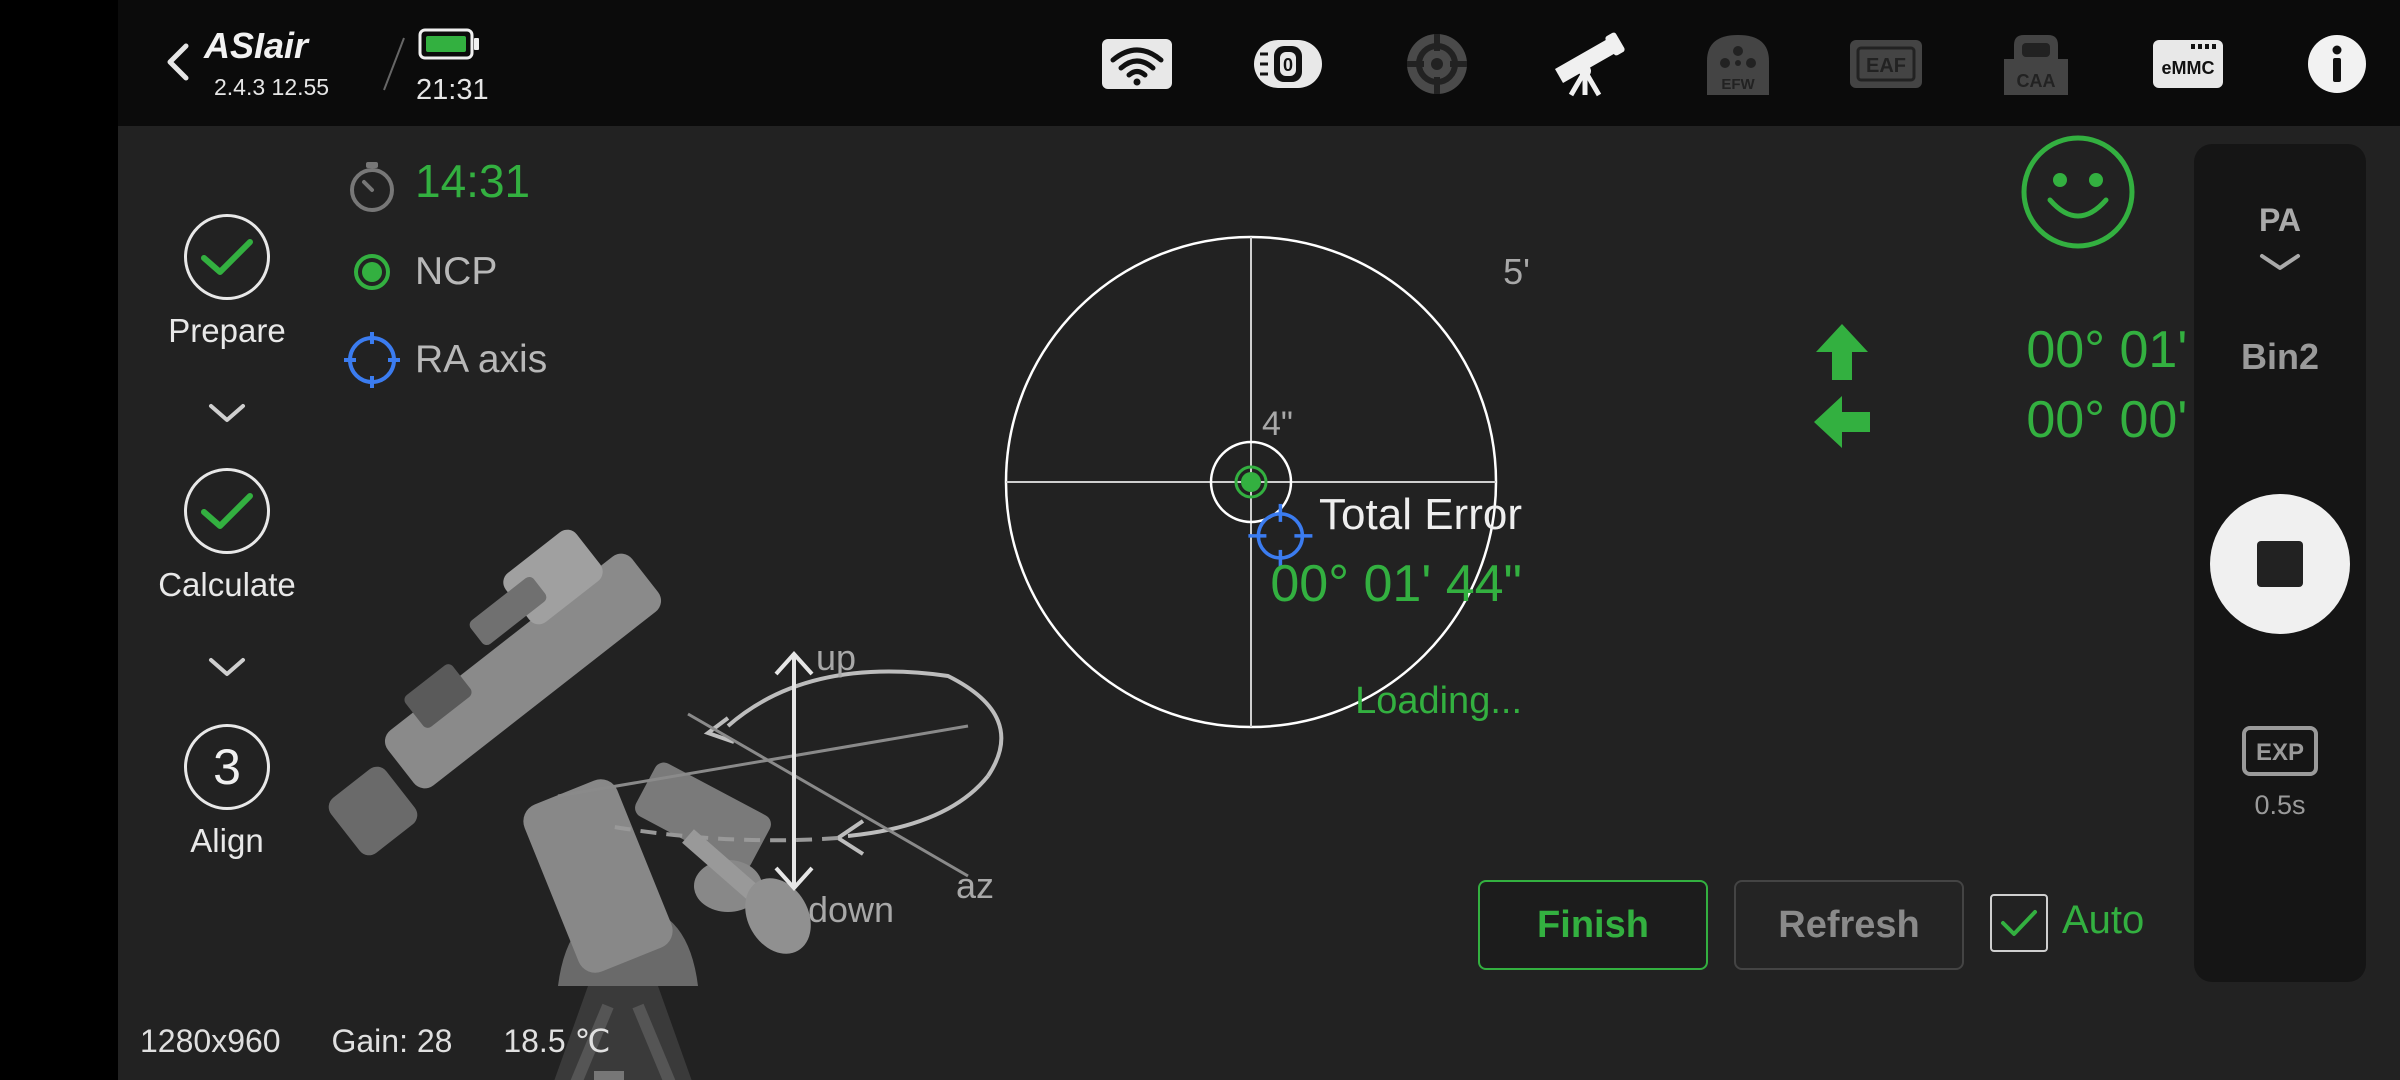  What do you see at coordinates (1849, 925) in the screenshot?
I see `refresh-button: Refresh` at bounding box center [1849, 925].